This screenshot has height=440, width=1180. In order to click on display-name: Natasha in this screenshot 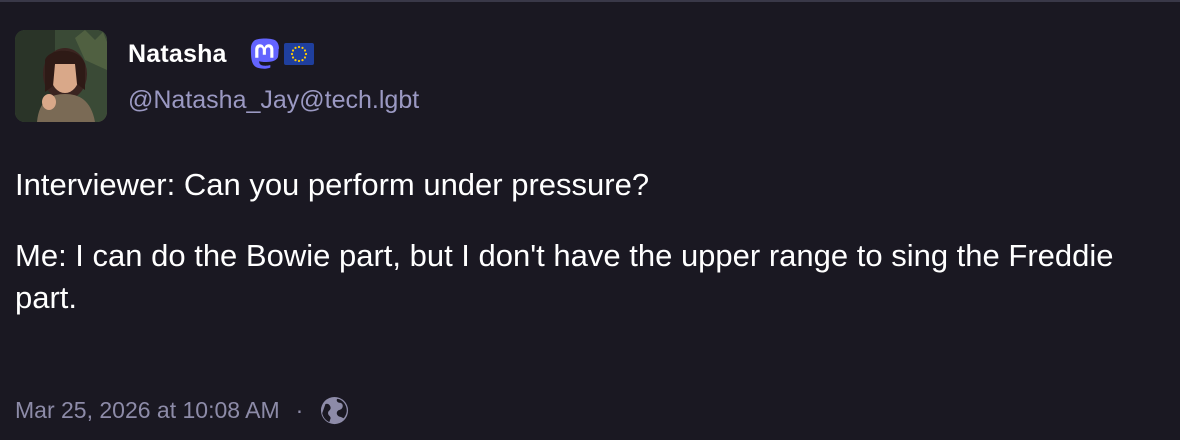, I will do `click(177, 54)`.